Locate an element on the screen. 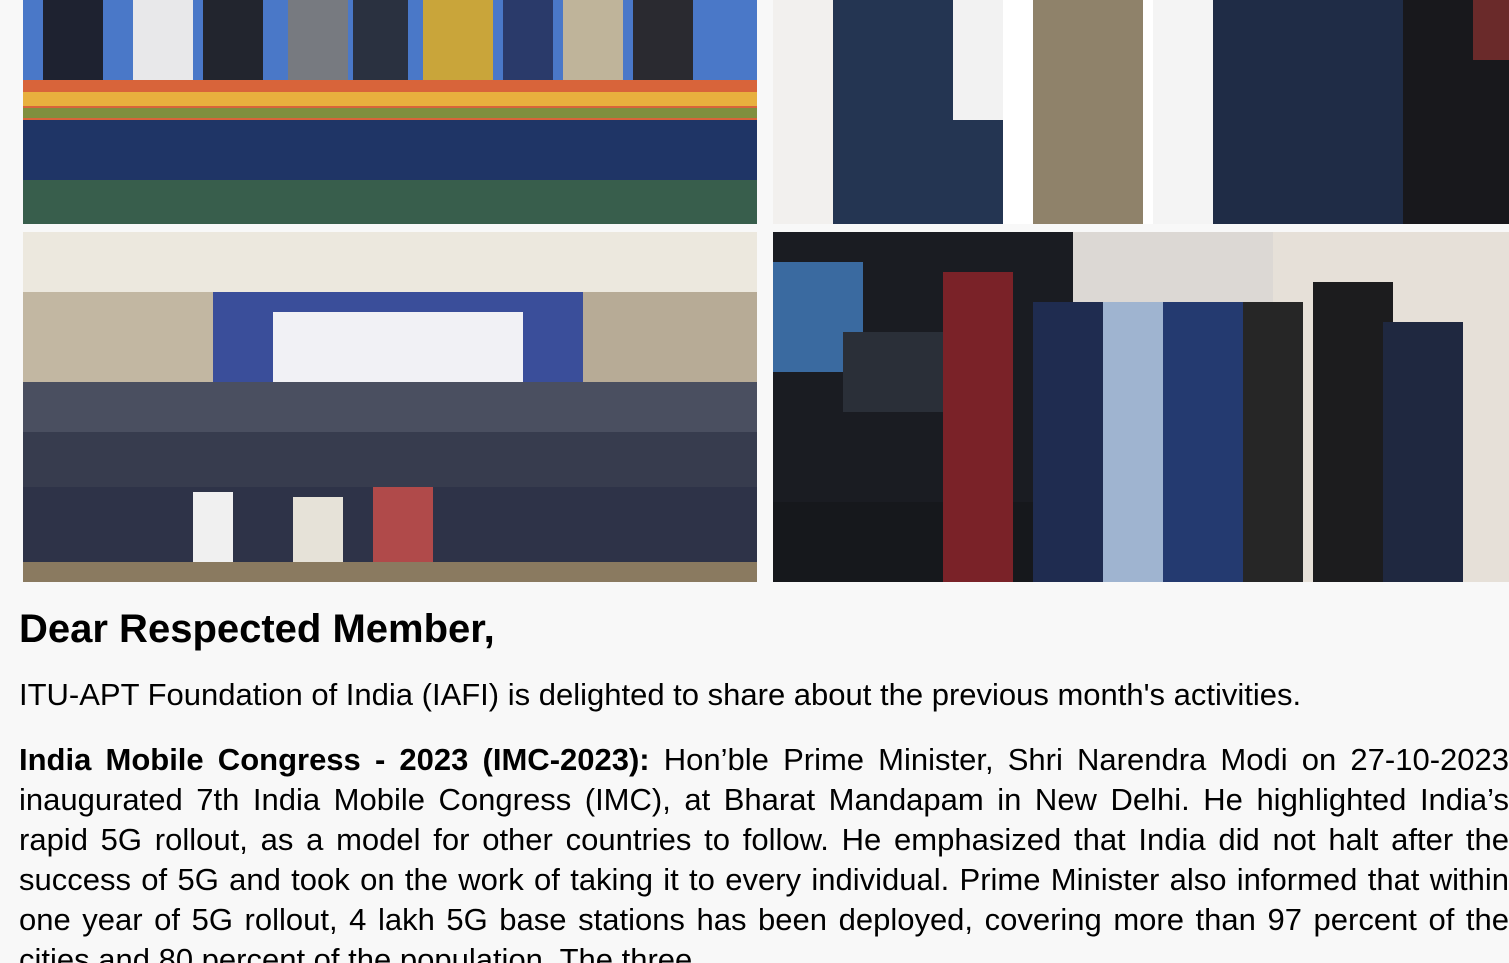  article-heading: India Mobile Congress - 2023 (IMC-2023): is located at coordinates (334, 759).